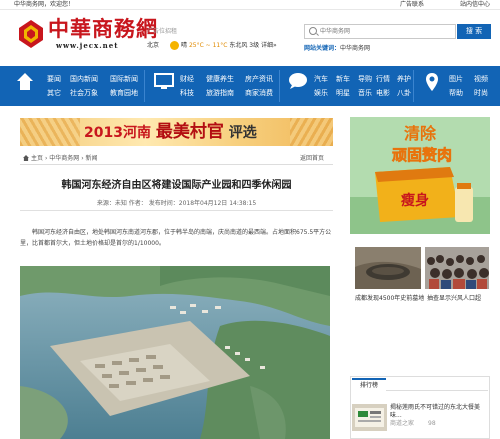 This screenshot has width=500, height=439. I want to click on tv-icon, so click(164, 83).